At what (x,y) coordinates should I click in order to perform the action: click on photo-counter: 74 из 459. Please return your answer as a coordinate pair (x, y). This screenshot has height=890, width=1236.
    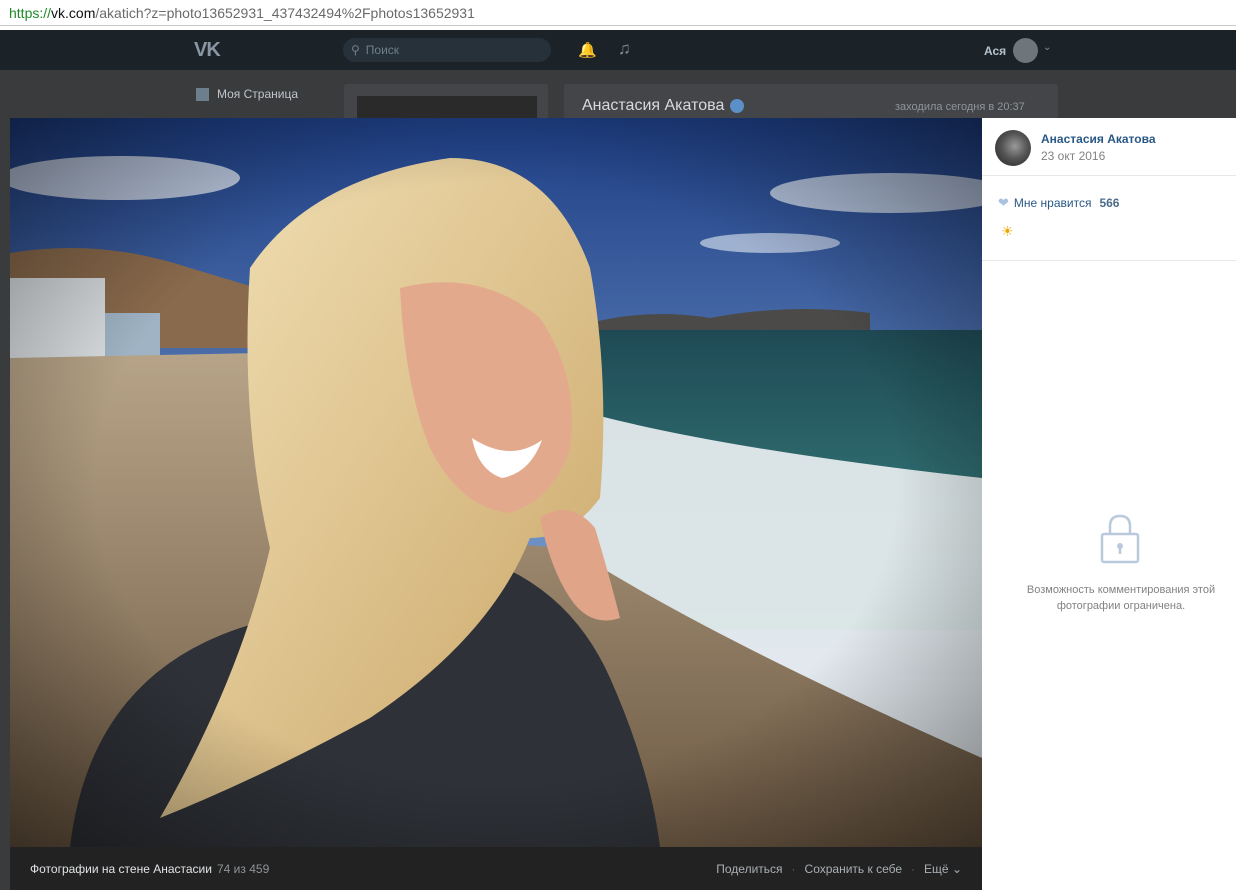
    Looking at the image, I should click on (243, 869).